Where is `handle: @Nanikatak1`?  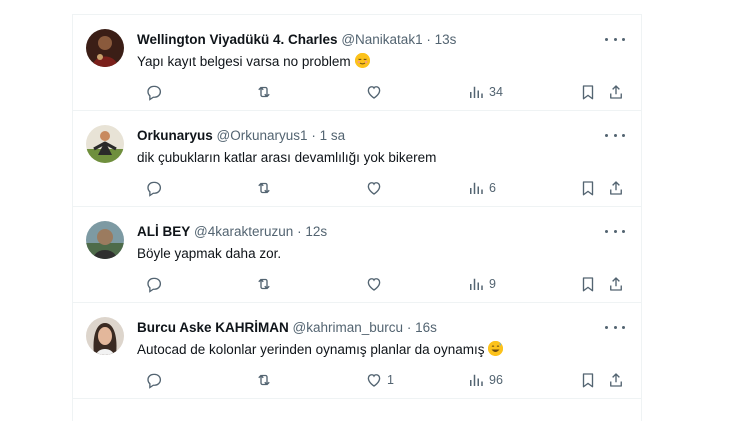 handle: @Nanikatak1 is located at coordinates (381, 39).